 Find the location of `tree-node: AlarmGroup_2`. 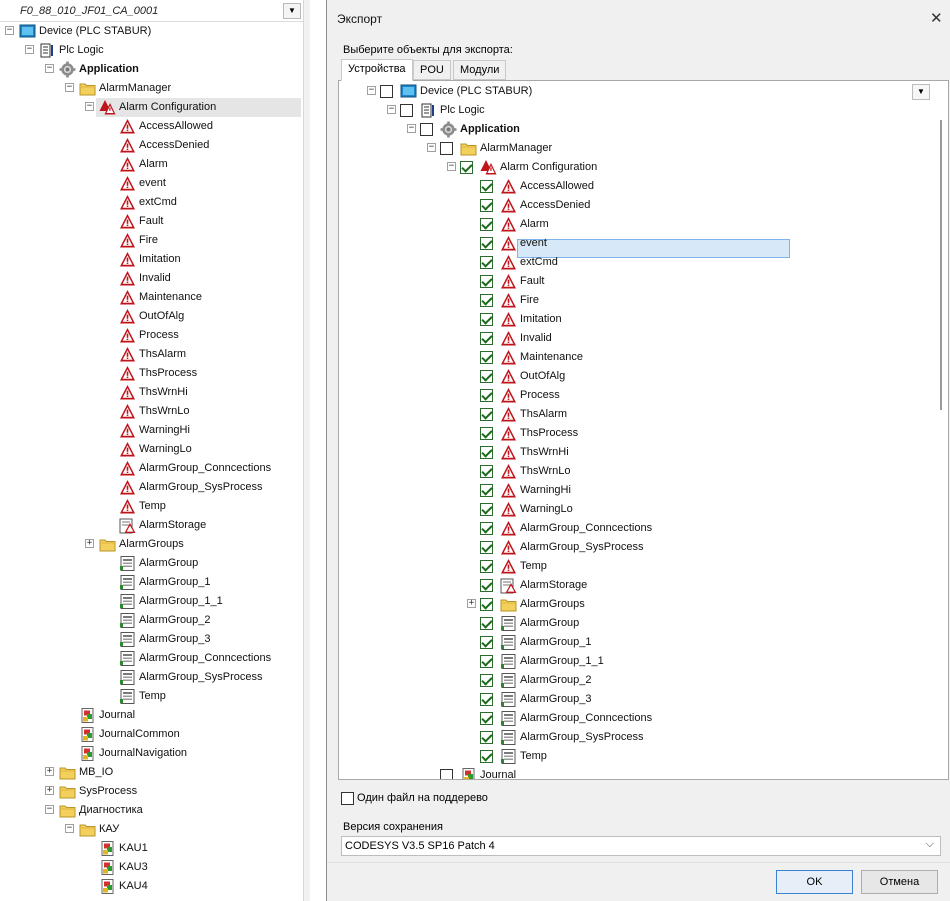

tree-node: AlarmGroup_2 is located at coordinates (150, 620).